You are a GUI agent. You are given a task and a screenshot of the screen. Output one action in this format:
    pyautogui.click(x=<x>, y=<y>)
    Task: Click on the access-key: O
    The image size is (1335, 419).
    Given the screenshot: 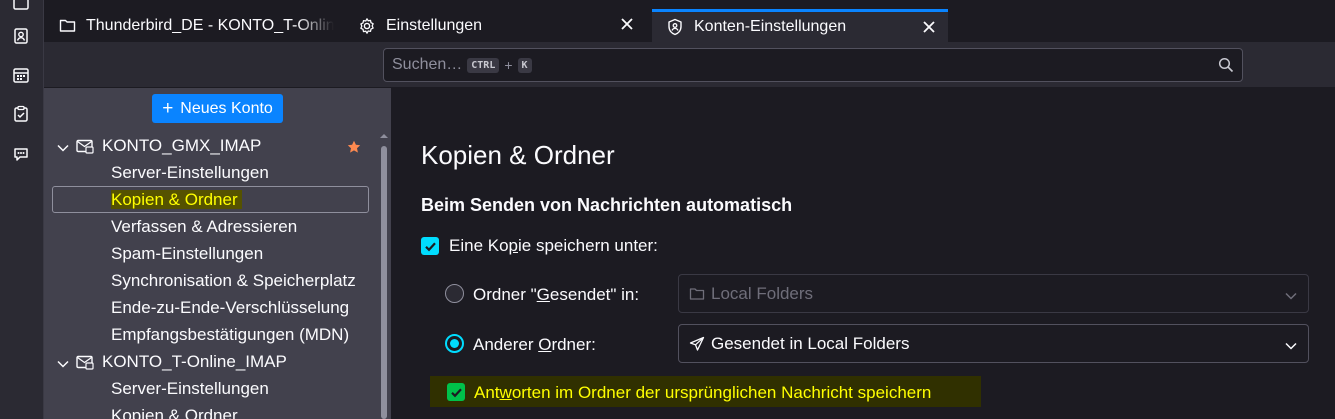 What is the action you would take?
    pyautogui.click(x=545, y=344)
    